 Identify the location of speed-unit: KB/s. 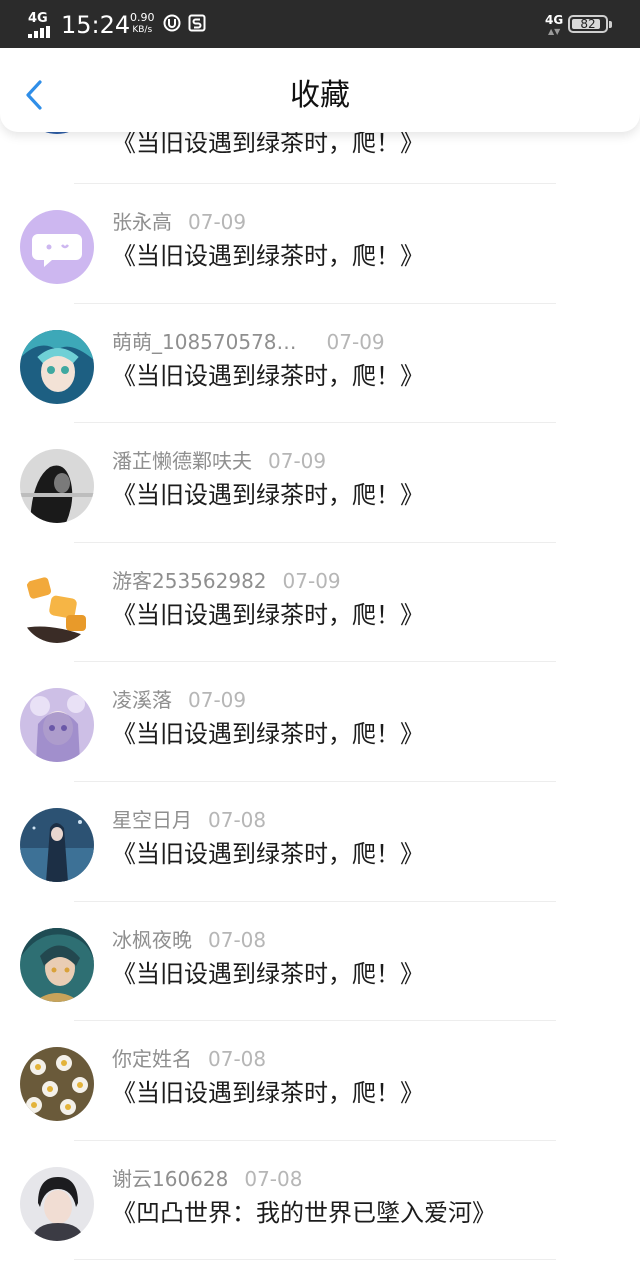
(142, 30).